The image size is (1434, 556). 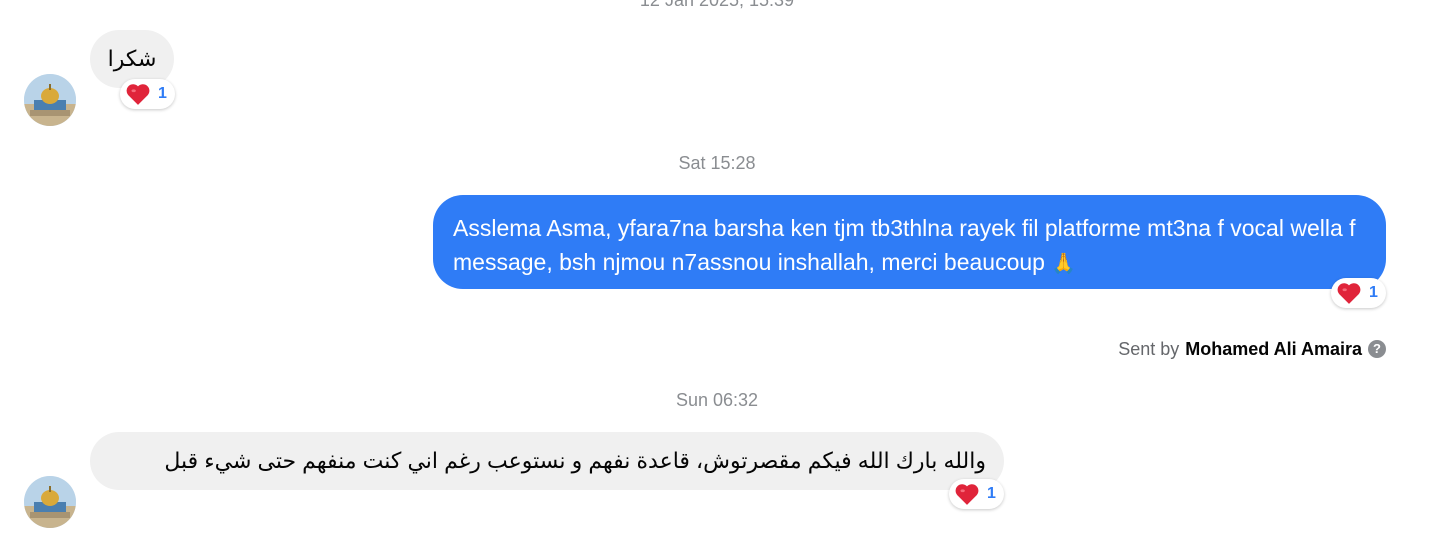 I want to click on sent-by-label: Sent by Mohamed Ali Amaira ?, so click(x=1252, y=349).